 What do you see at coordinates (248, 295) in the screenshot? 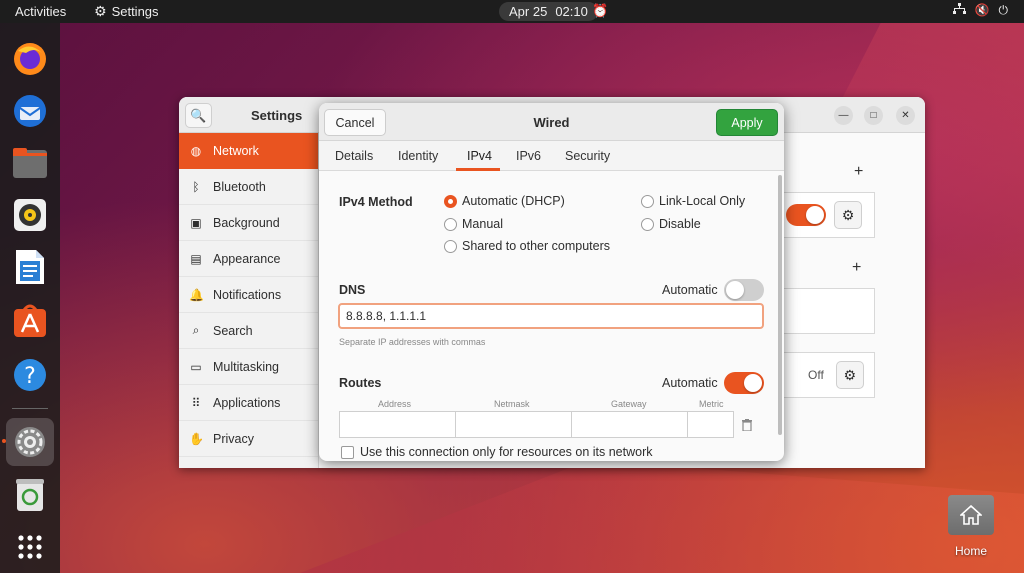
I see `sidebar-item-notifications: 🔔 Notifications` at bounding box center [248, 295].